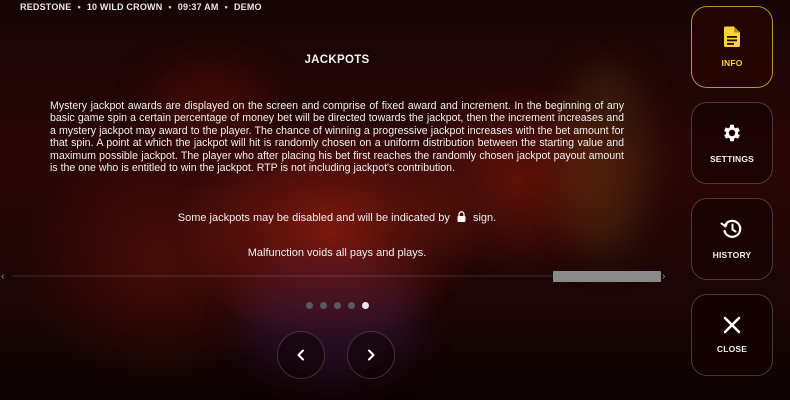 The image size is (790, 400). Describe the element at coordinates (732, 63) in the screenshot. I see `info-label: INFO` at that location.